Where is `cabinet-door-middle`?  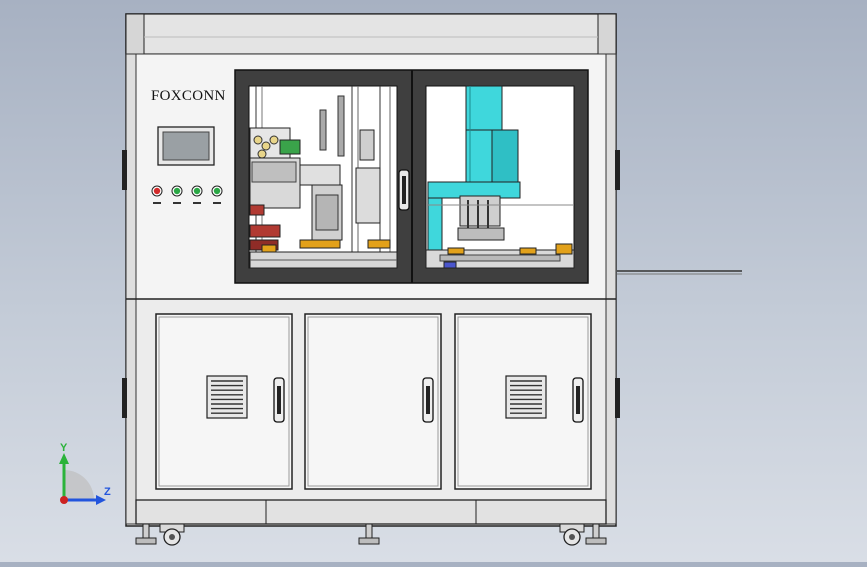 cabinet-door-middle is located at coordinates (373, 401).